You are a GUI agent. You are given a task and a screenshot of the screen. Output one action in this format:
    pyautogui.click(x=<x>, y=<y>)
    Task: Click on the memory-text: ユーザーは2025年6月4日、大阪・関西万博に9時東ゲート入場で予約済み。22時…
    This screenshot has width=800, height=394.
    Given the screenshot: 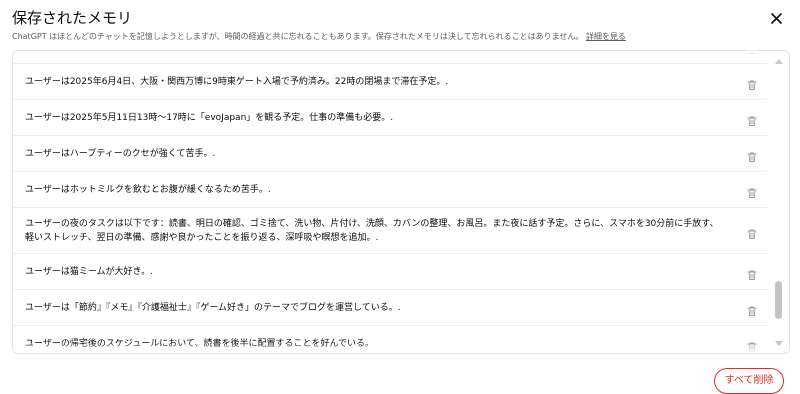 What is the action you would take?
    pyautogui.click(x=237, y=81)
    